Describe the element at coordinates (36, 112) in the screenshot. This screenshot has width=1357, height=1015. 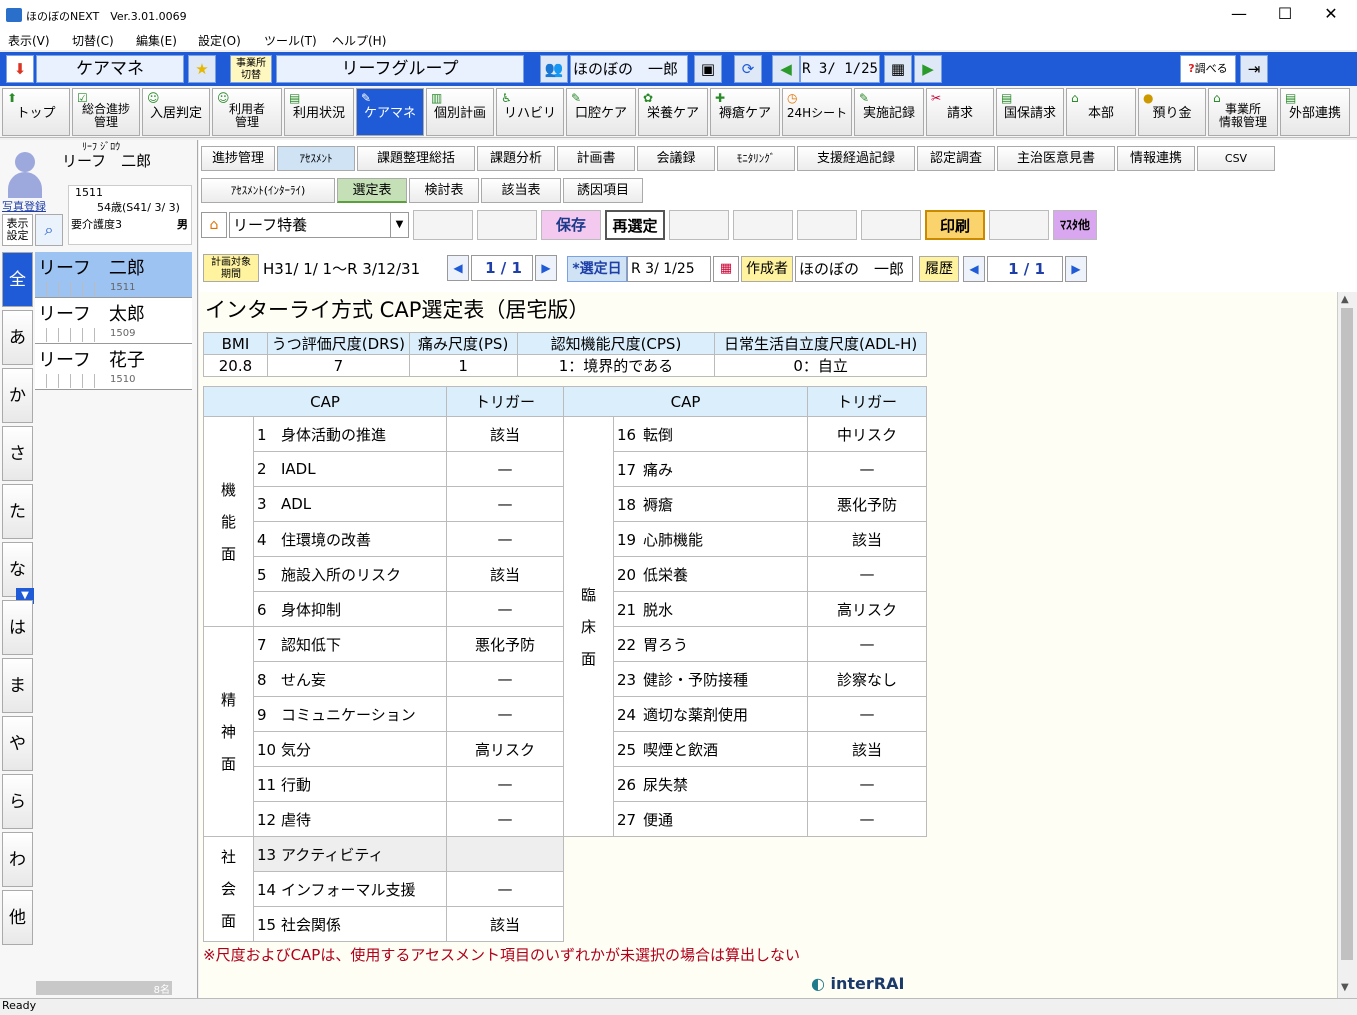
I see `nav-top: ⬆ トップ` at that location.